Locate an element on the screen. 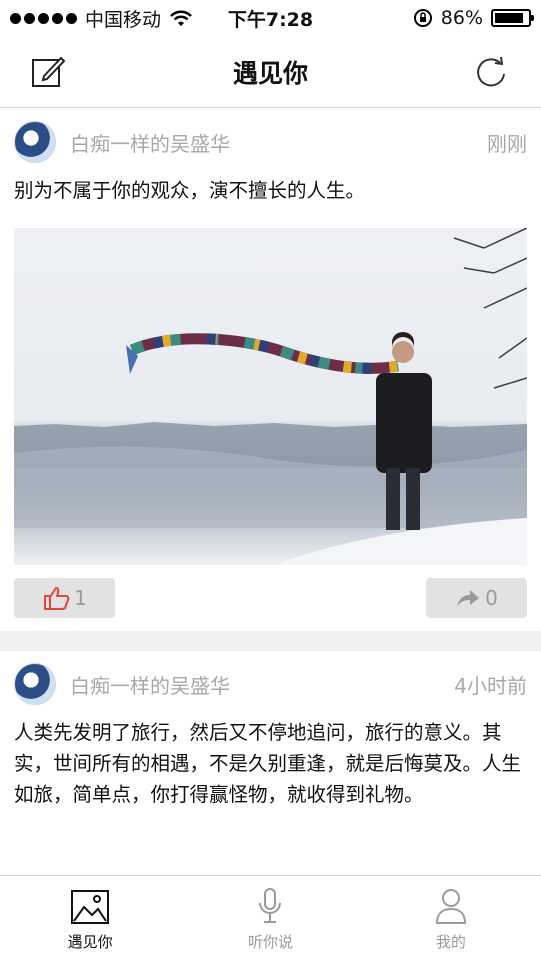 This screenshot has height=960, width=541. tab-meet-you: 遇见你 is located at coordinates (90, 918).